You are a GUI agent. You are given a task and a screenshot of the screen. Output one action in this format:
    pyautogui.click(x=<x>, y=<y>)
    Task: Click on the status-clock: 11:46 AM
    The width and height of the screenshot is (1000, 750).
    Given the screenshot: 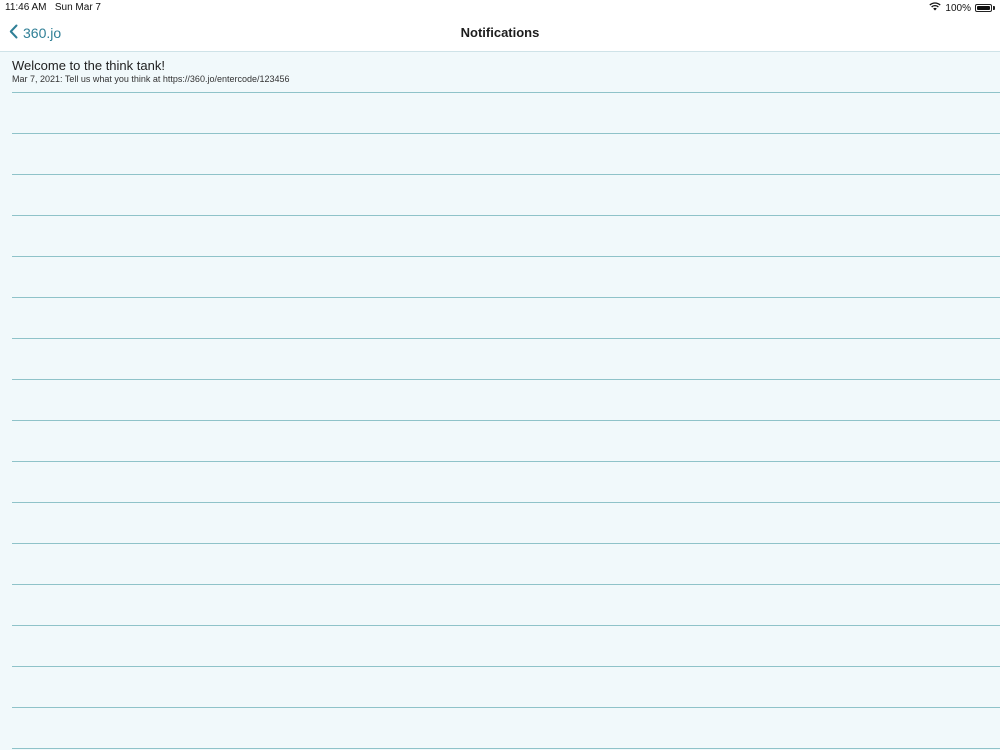 What is the action you would take?
    pyautogui.click(x=26, y=7)
    